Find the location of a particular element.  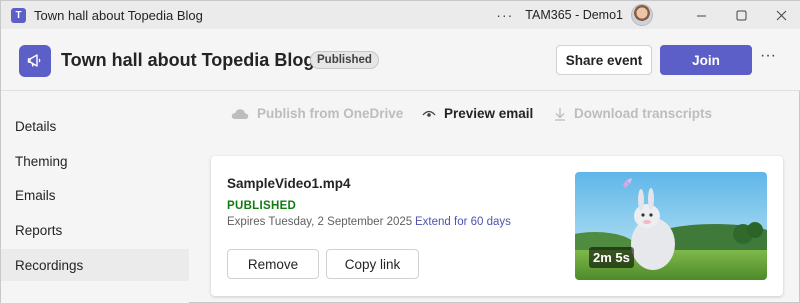

maximize-button is located at coordinates (741, 15).